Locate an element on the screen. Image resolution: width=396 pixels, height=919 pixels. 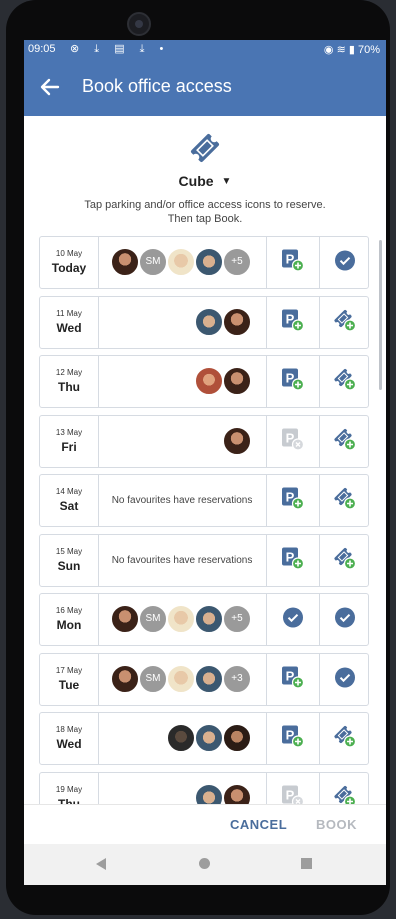
more-favourites-badge: +3 is located at coordinates (237, 679).